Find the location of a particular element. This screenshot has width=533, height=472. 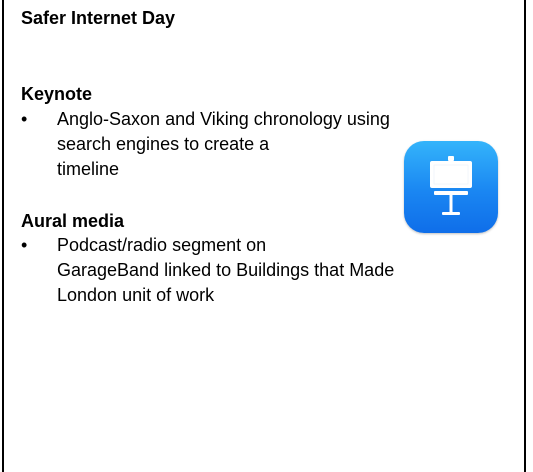

keynote-podium-icon is located at coordinates (451, 185).